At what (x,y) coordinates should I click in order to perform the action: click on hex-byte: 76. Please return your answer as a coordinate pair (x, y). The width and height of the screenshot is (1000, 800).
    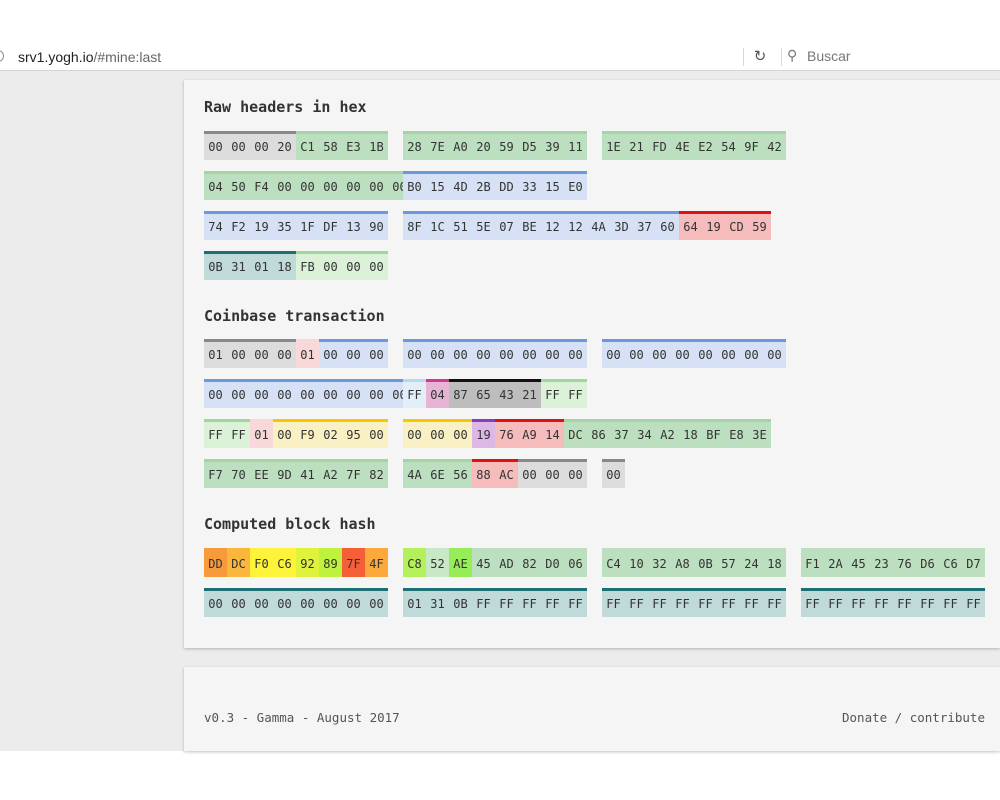
    Looking at the image, I should click on (506, 433).